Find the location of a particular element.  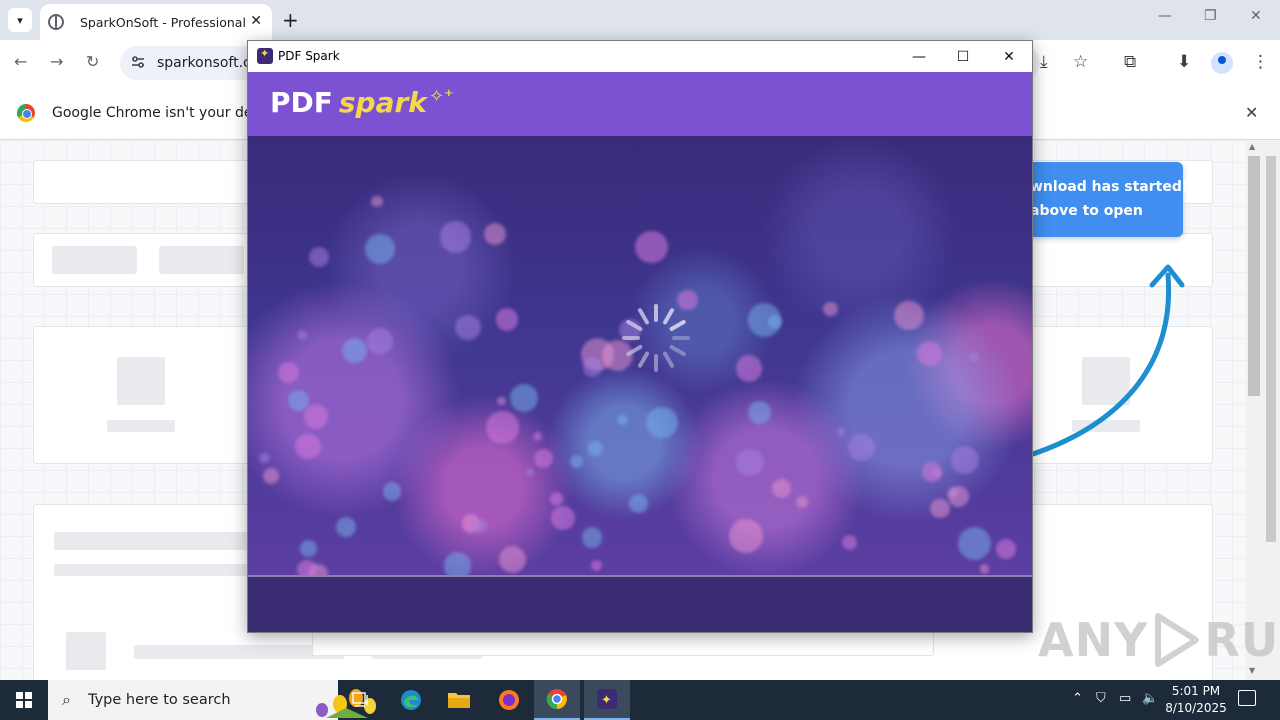

scrollbar-thumb is located at coordinates (1254, 276).